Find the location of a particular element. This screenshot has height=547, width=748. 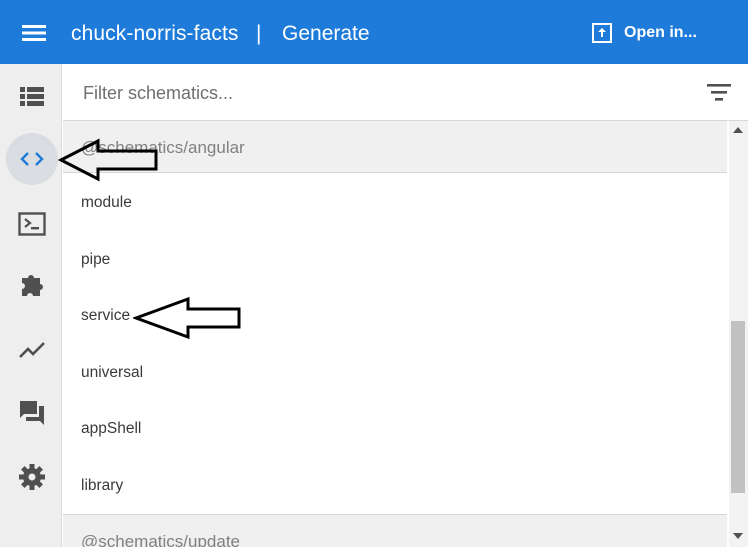

forum-icon is located at coordinates (32, 413).